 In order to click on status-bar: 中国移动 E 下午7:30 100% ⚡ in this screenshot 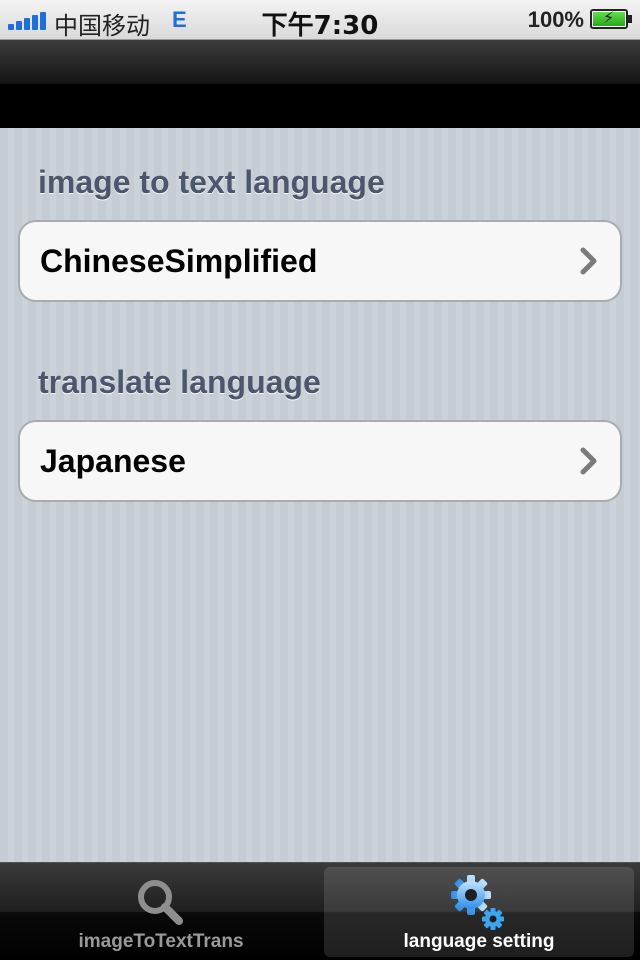, I will do `click(320, 20)`.